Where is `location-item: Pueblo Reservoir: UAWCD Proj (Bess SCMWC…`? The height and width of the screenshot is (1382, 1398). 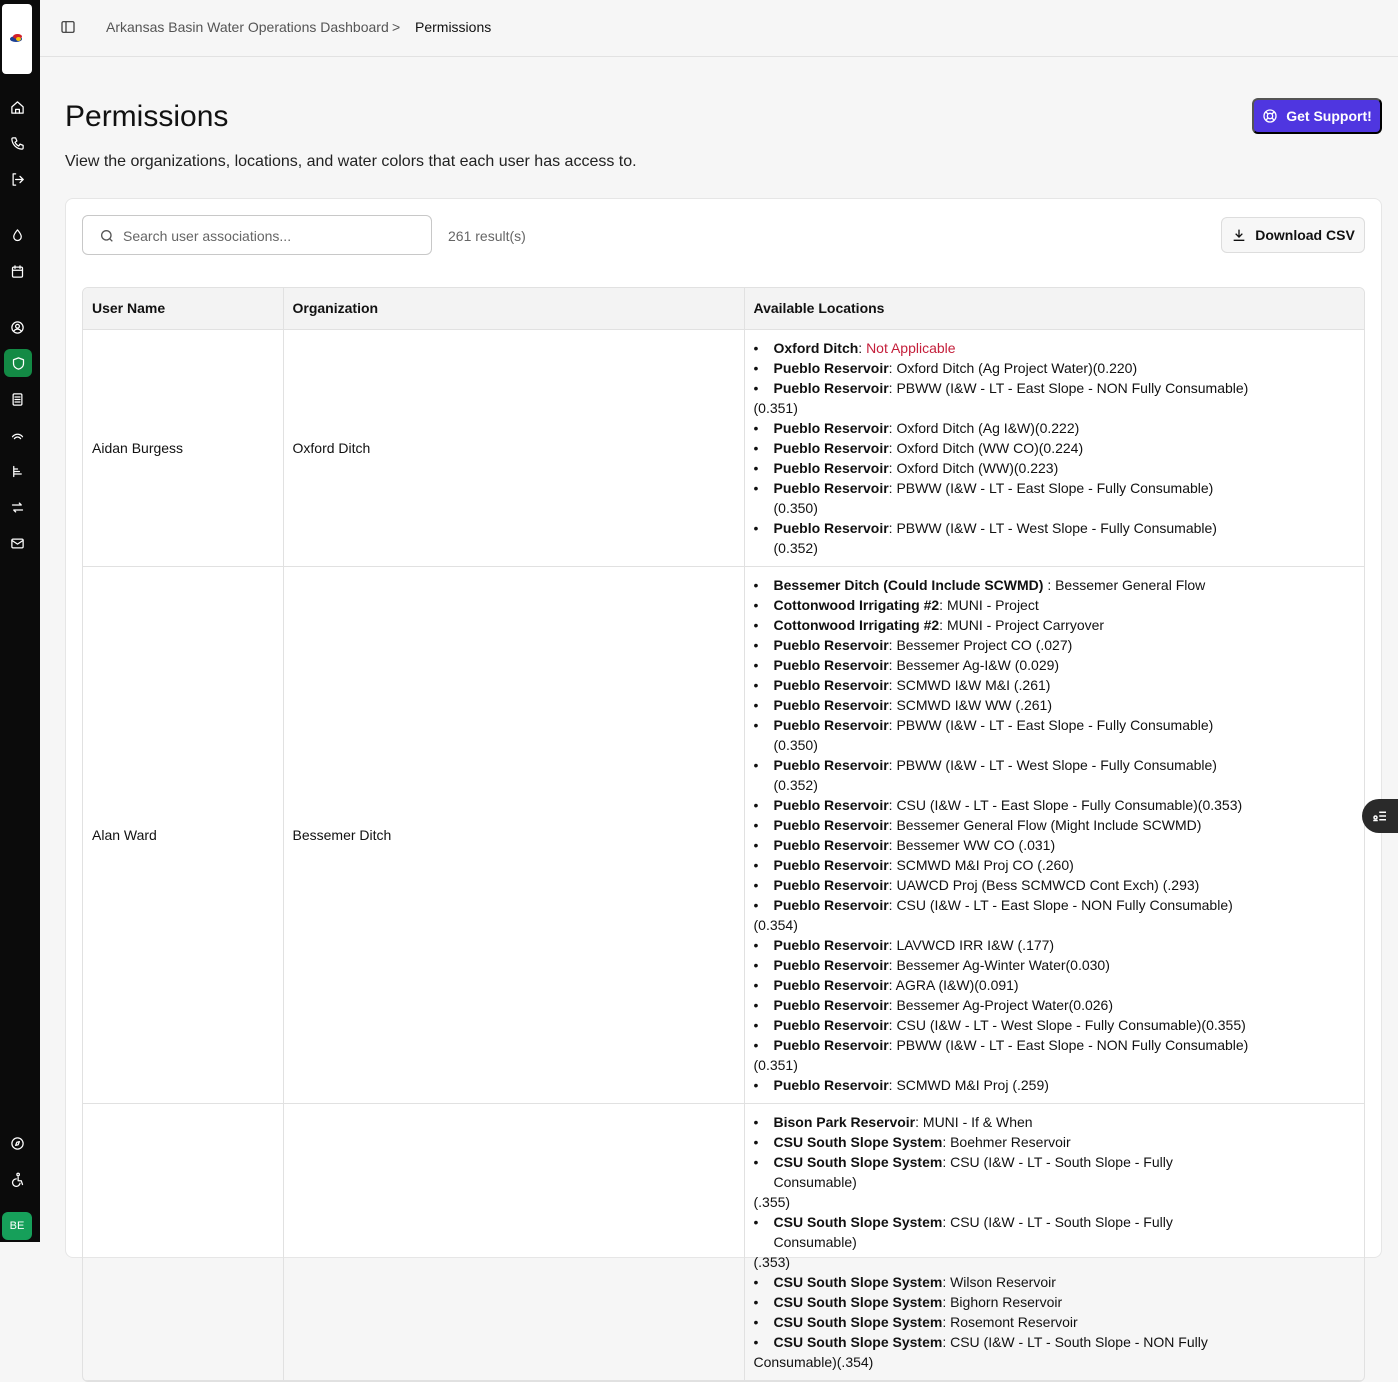 location-item: Pueblo Reservoir: UAWCD Proj (Bess SCMWC… is located at coordinates (1004, 885).